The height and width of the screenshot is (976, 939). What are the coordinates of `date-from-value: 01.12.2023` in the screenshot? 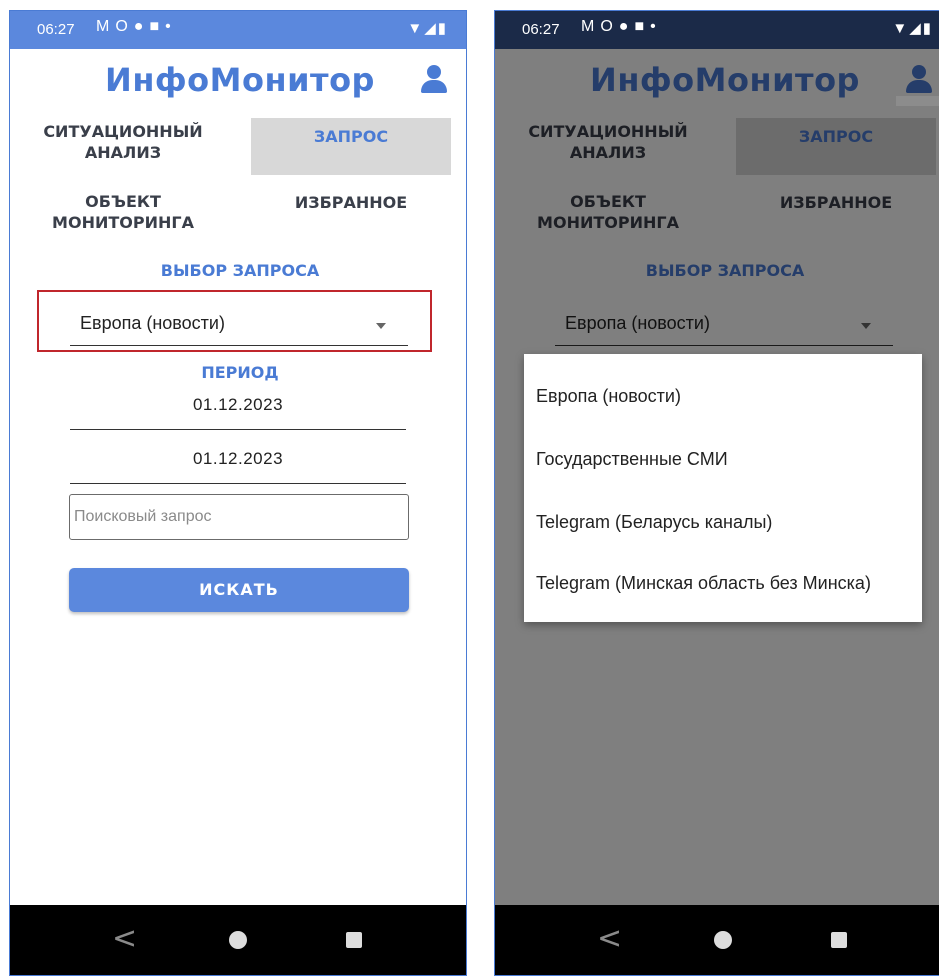 It's located at (238, 404).